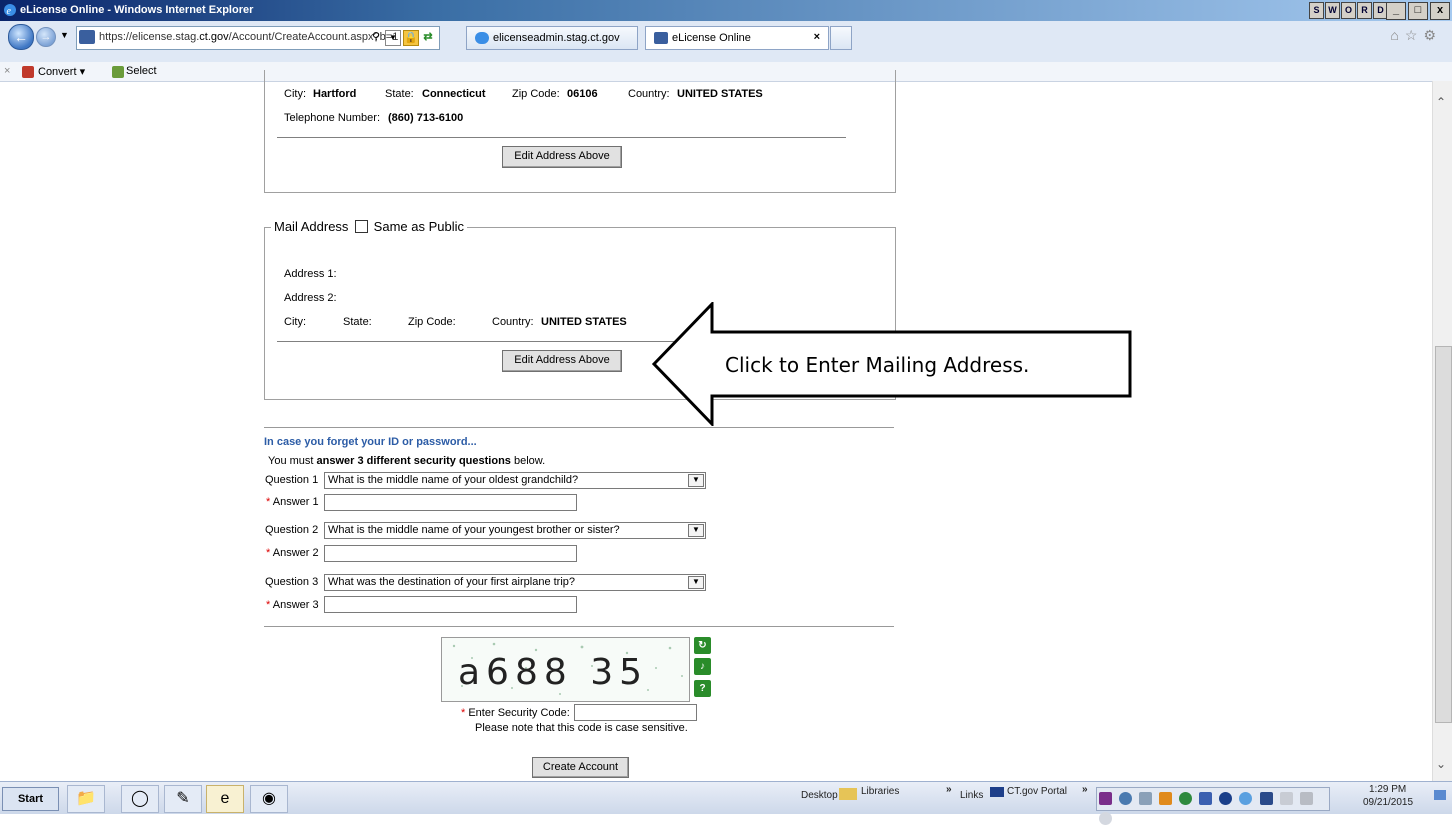  Describe the element at coordinates (515, 713) in the screenshot. I see `security-code-label: * Enter Security Code:` at that location.